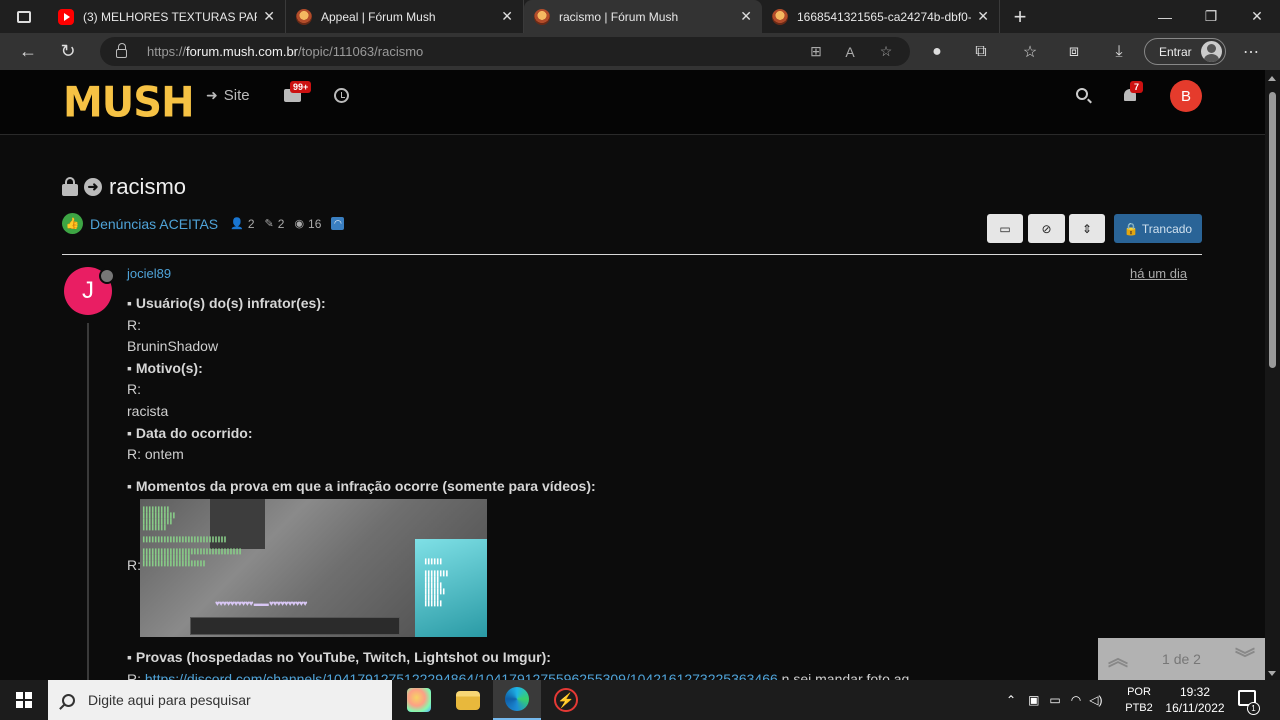 The image size is (1280, 720). I want to click on browser-tab-racismo: racismo | Fórum Mush ✕, so click(643, 16).